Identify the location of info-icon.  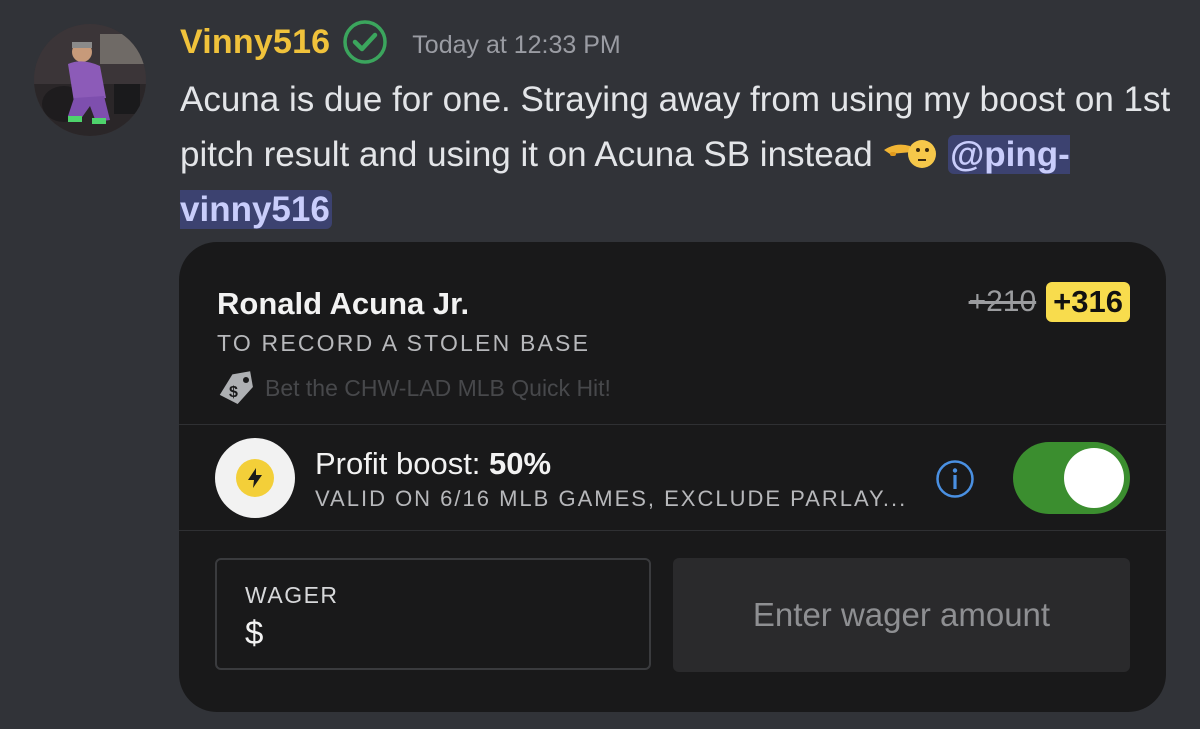
(955, 479).